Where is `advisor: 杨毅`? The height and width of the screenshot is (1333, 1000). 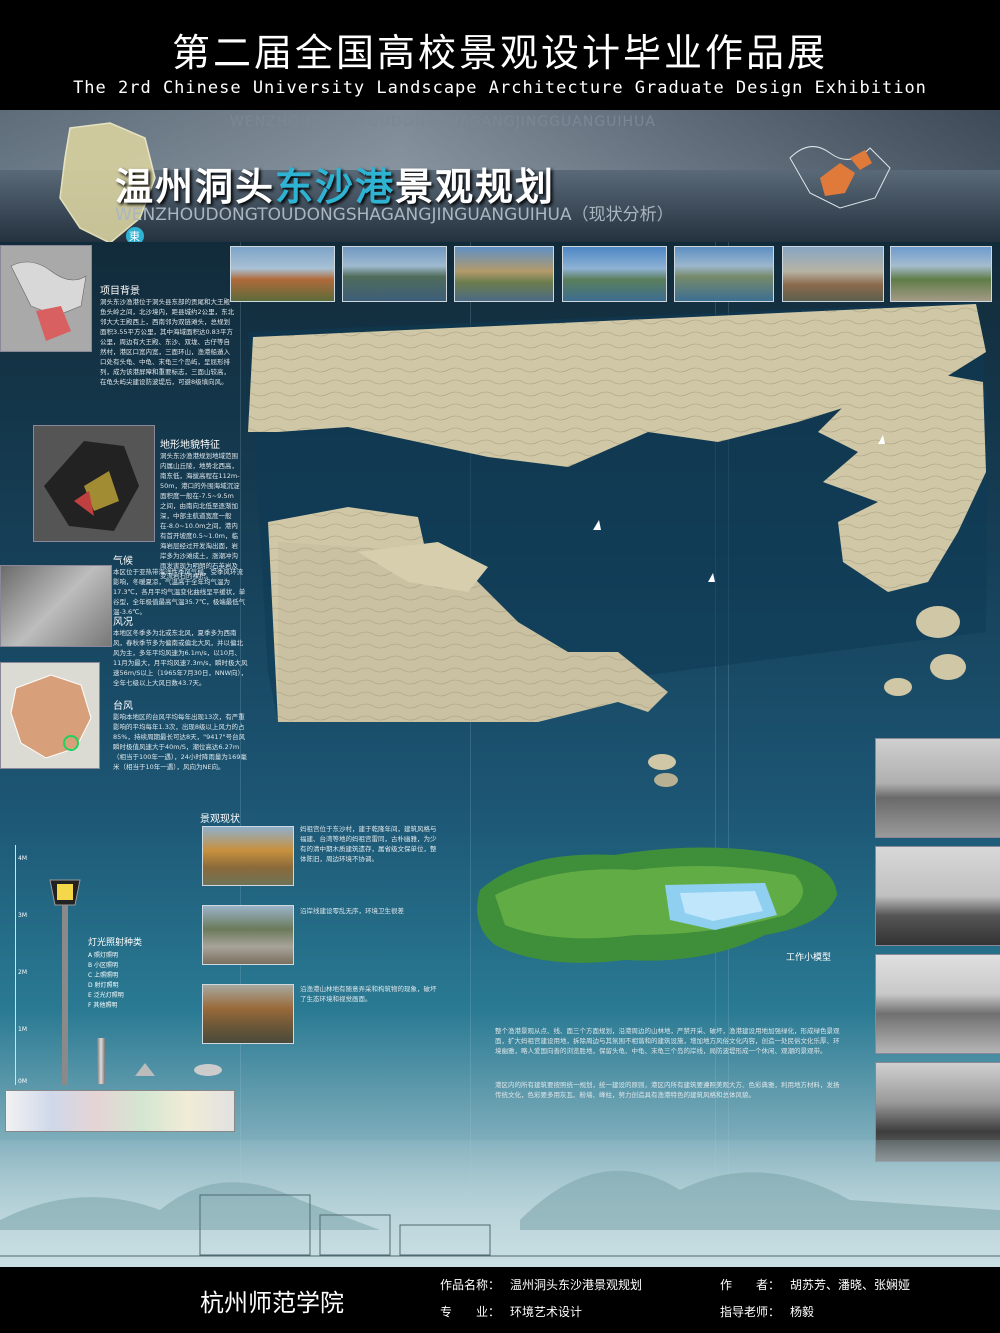 advisor: 杨毅 is located at coordinates (802, 1312).